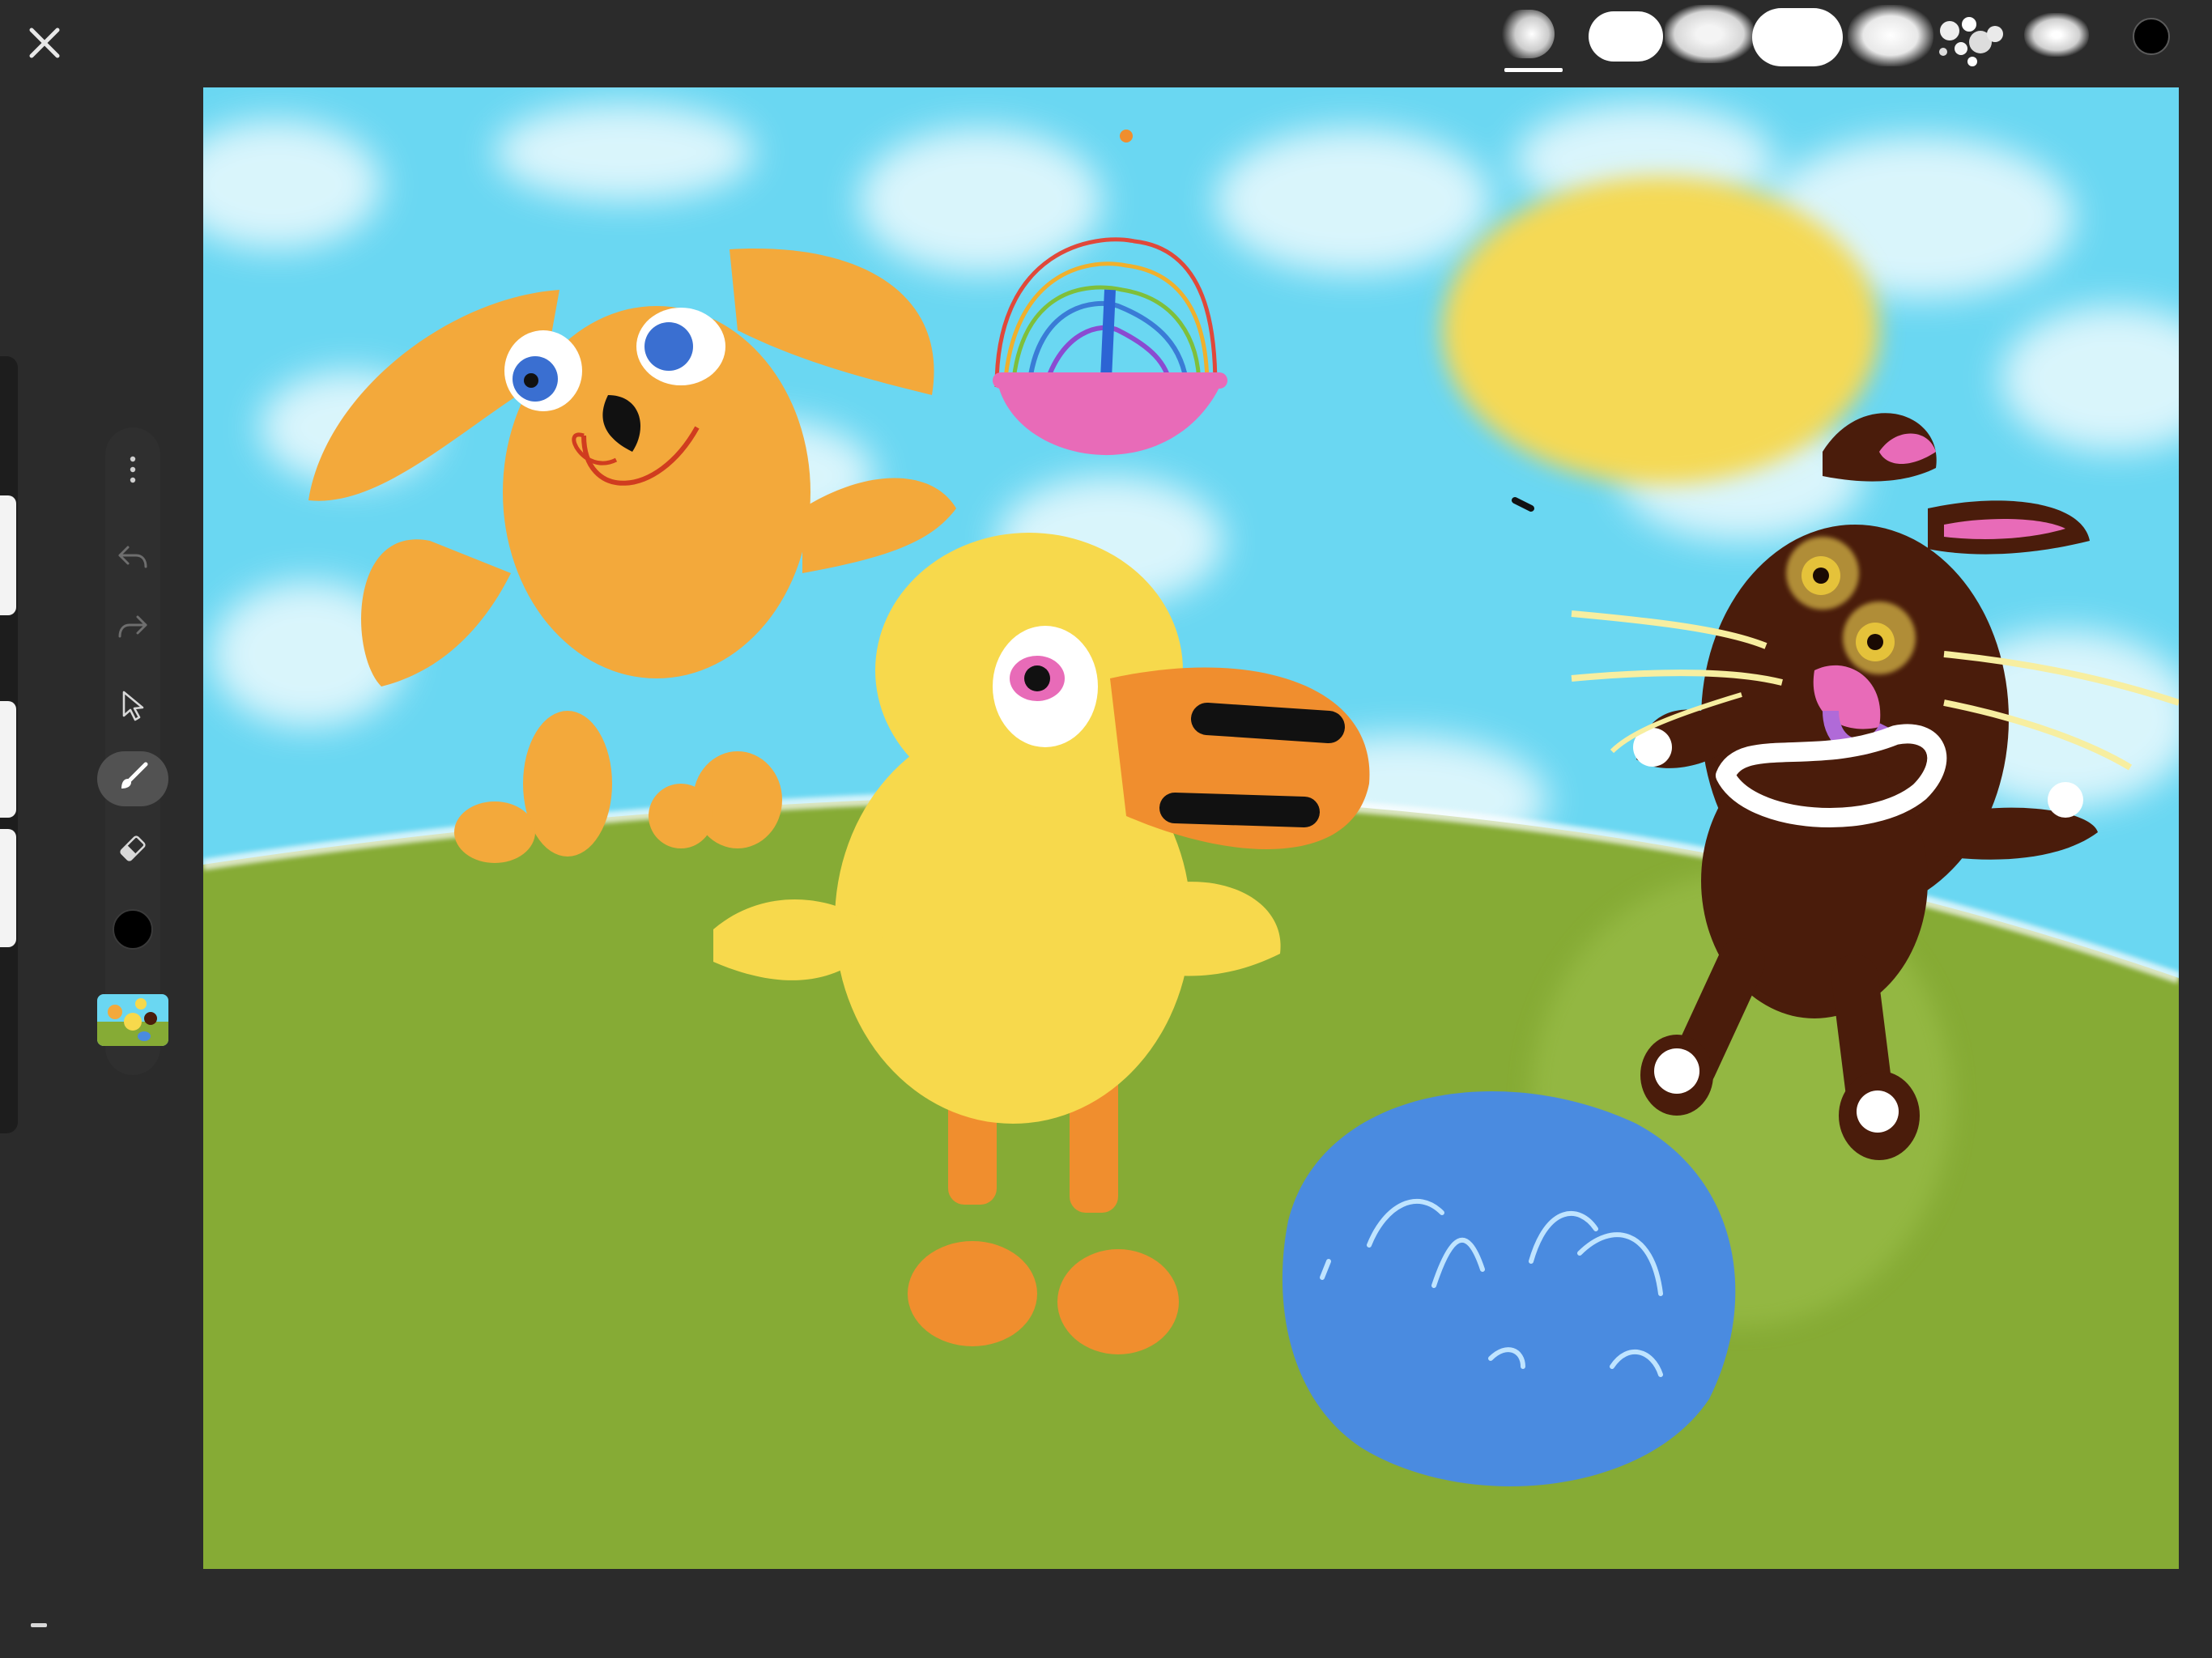 The width and height of the screenshot is (2212, 1658). I want to click on blue-egg, so click(1509, 1288).